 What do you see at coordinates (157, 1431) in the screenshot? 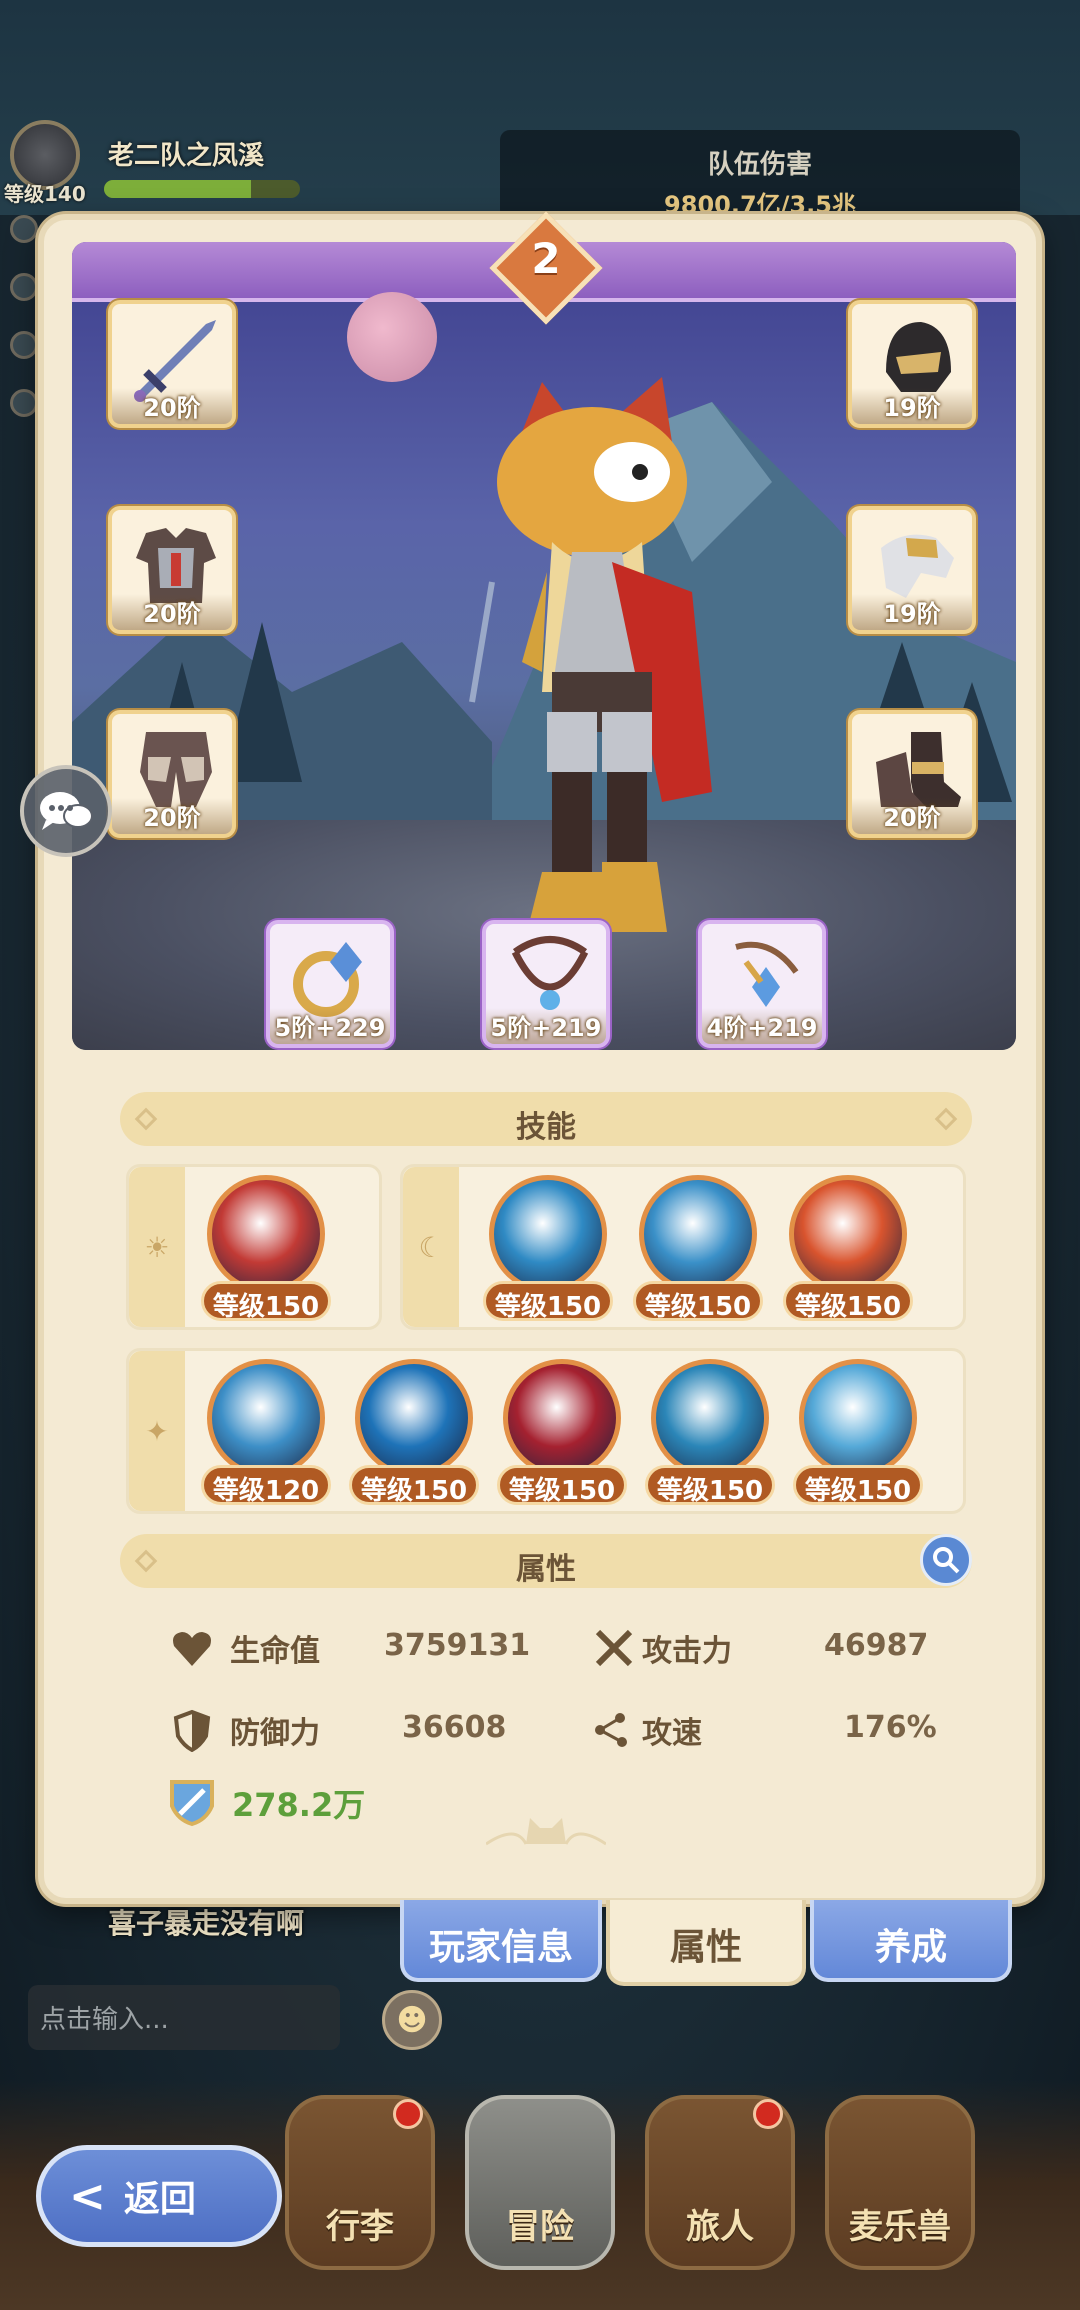
I see `star-icon: ✦` at bounding box center [157, 1431].